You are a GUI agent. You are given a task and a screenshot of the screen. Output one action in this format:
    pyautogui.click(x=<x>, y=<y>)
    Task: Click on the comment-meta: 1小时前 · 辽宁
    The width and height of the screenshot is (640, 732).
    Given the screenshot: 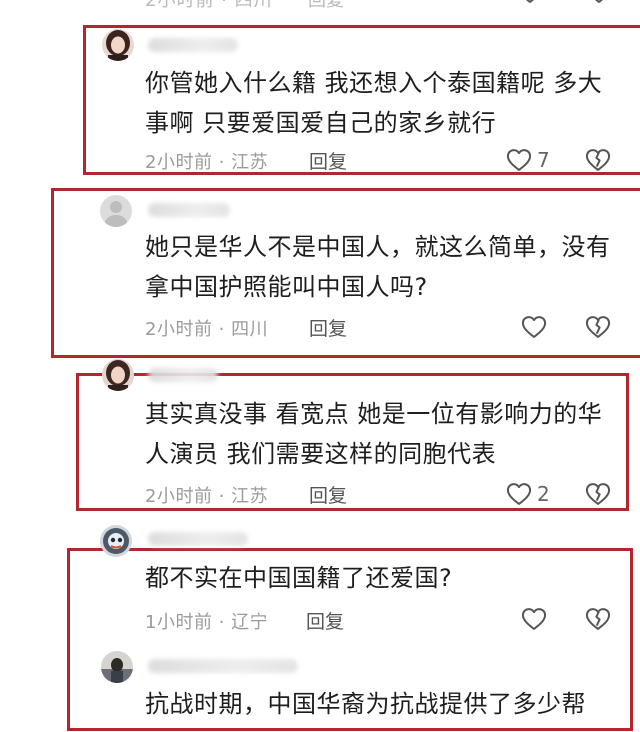 What is the action you would take?
    pyautogui.click(x=207, y=622)
    